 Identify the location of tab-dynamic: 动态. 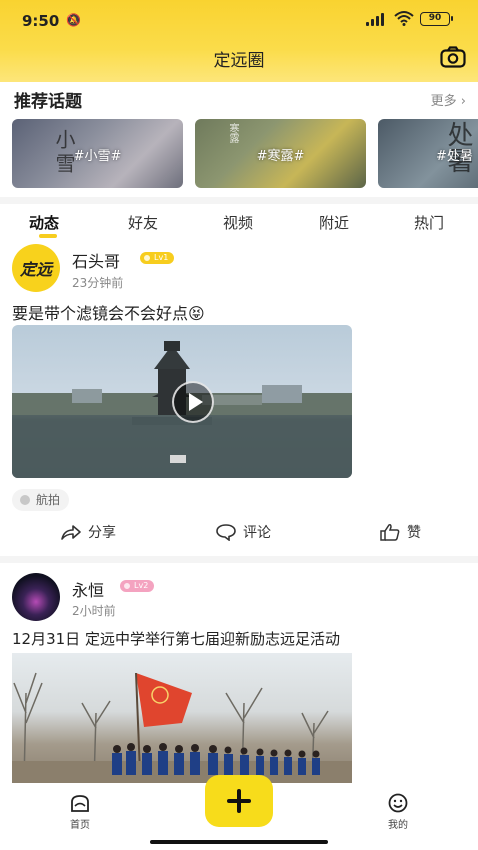
(44, 222).